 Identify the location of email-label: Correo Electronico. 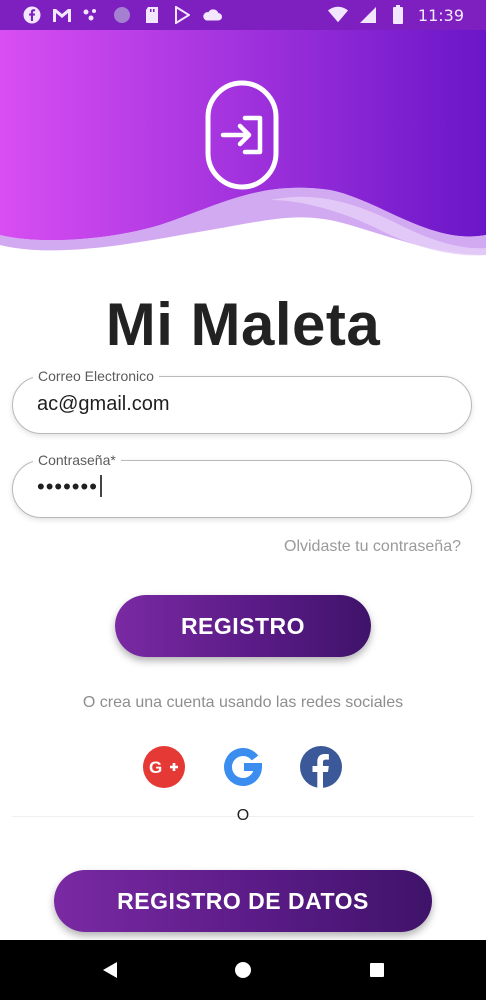
(96, 376).